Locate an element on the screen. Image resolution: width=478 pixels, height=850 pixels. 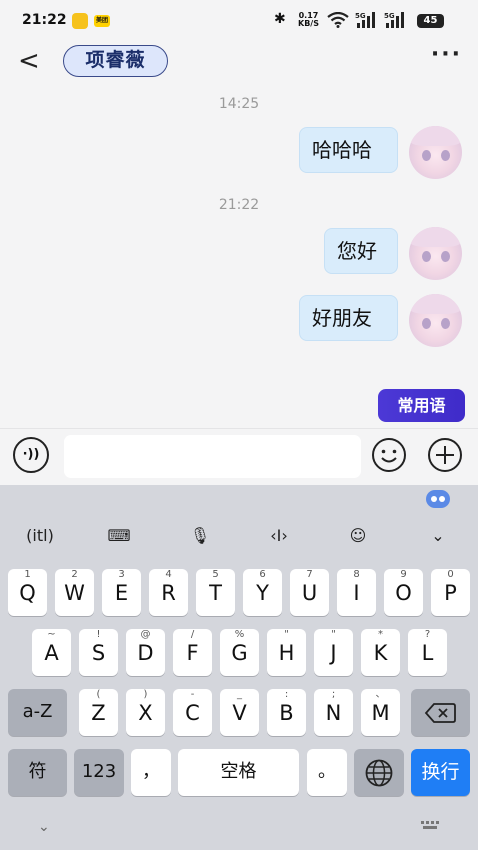
signal-5g-icon-2: 5G is located at coordinates (394, 20).